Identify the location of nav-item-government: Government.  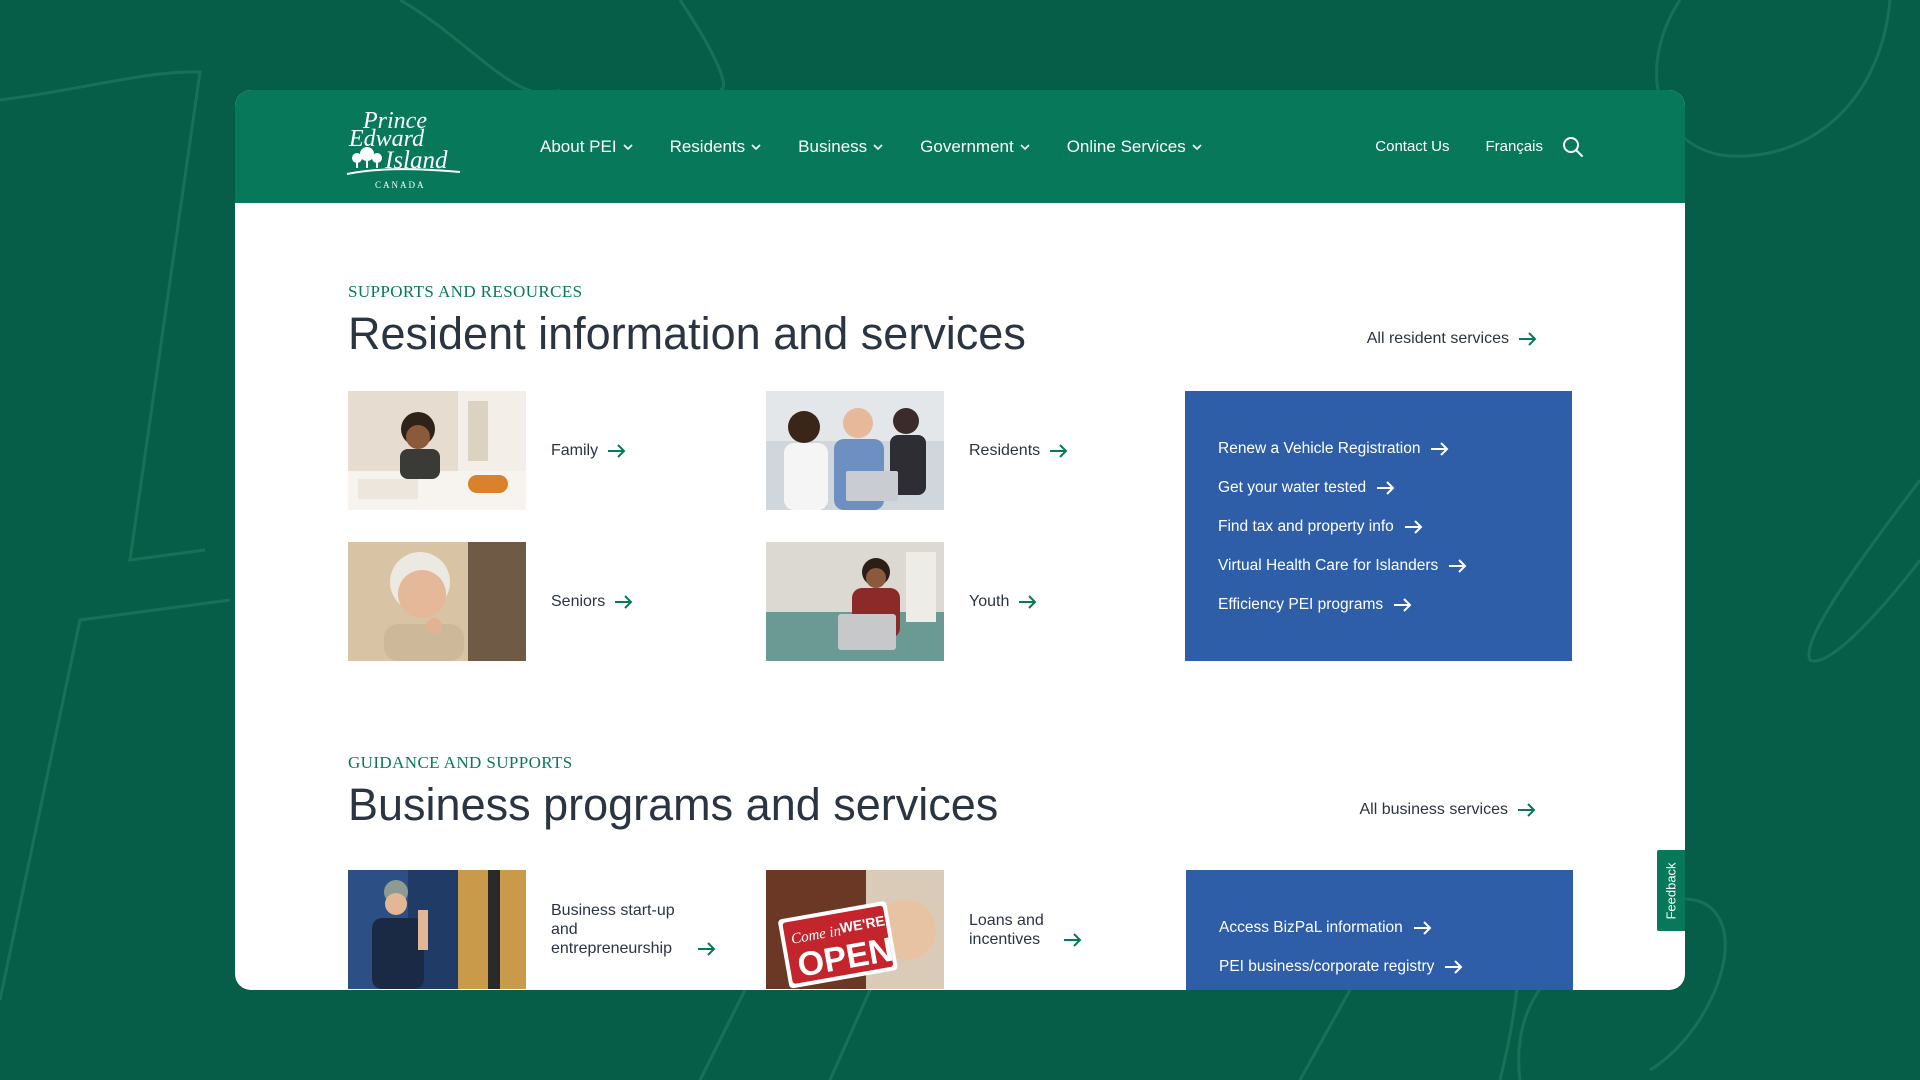
(975, 147).